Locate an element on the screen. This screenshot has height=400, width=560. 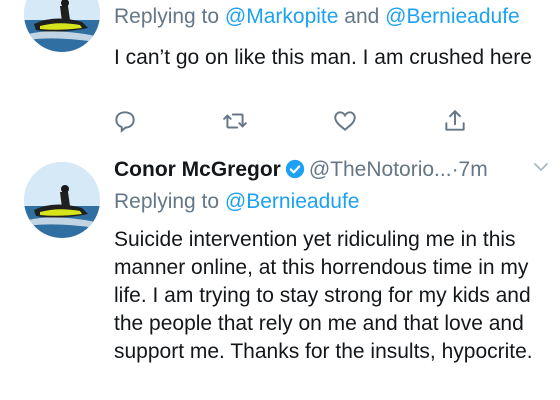
display-name: Conor McGregor is located at coordinates (197, 169).